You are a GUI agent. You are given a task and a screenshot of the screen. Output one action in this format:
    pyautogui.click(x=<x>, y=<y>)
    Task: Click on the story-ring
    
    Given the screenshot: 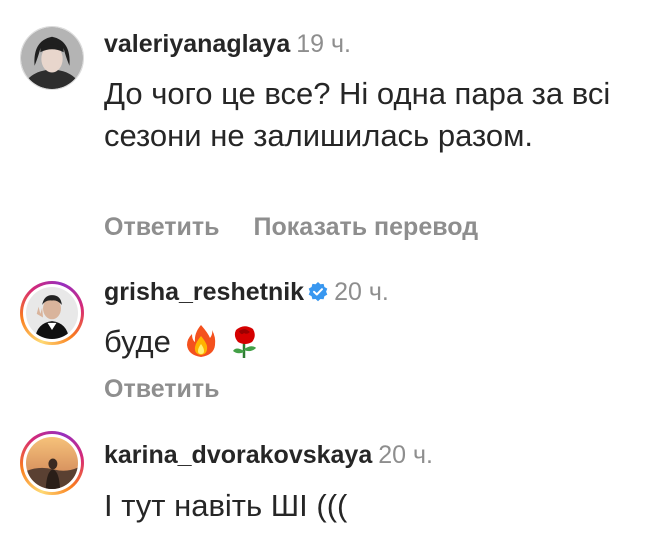 What is the action you would take?
    pyautogui.click(x=52, y=463)
    